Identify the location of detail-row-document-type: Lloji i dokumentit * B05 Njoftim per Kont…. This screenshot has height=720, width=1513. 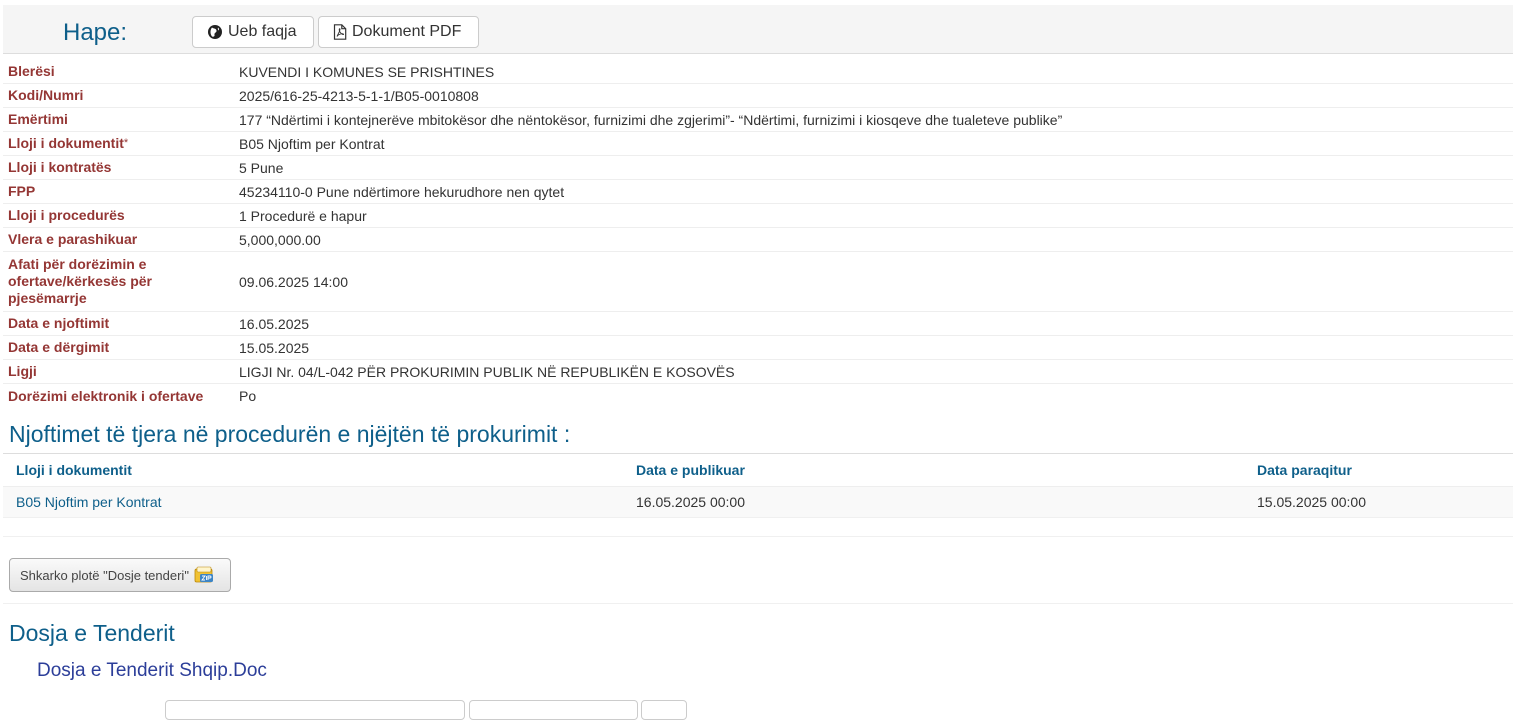
(758, 144).